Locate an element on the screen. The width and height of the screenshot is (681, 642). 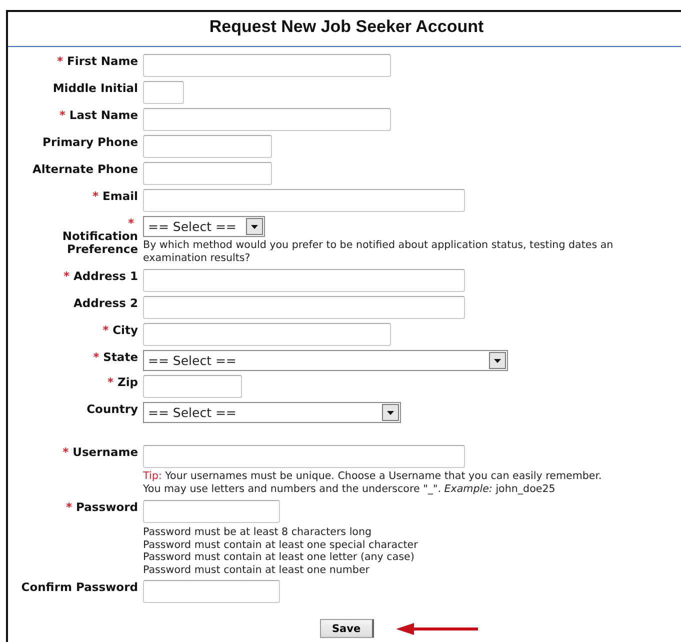
field-label: Middle Initial is located at coordinates (95, 88).